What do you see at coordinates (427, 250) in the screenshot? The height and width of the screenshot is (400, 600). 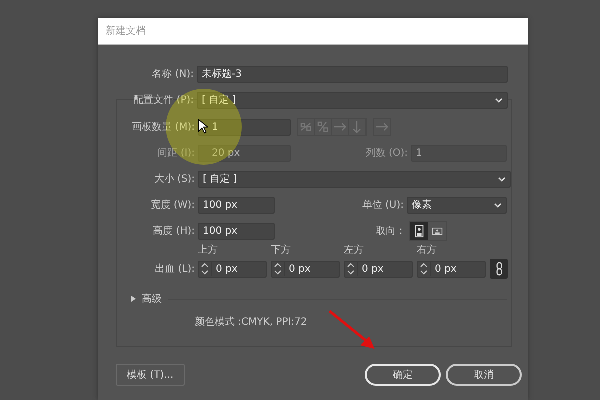 I see `bleed-side-label: 右方` at bounding box center [427, 250].